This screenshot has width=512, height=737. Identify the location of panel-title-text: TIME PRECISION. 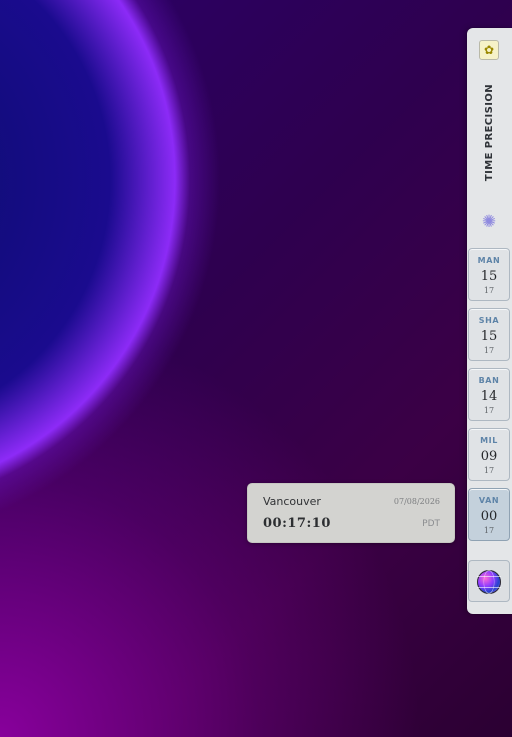
(490, 132).